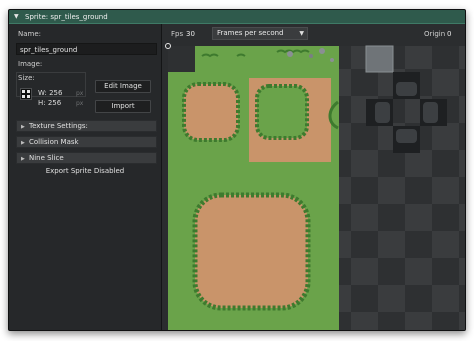  I want to click on section-label: Texture Settings:, so click(58, 126).